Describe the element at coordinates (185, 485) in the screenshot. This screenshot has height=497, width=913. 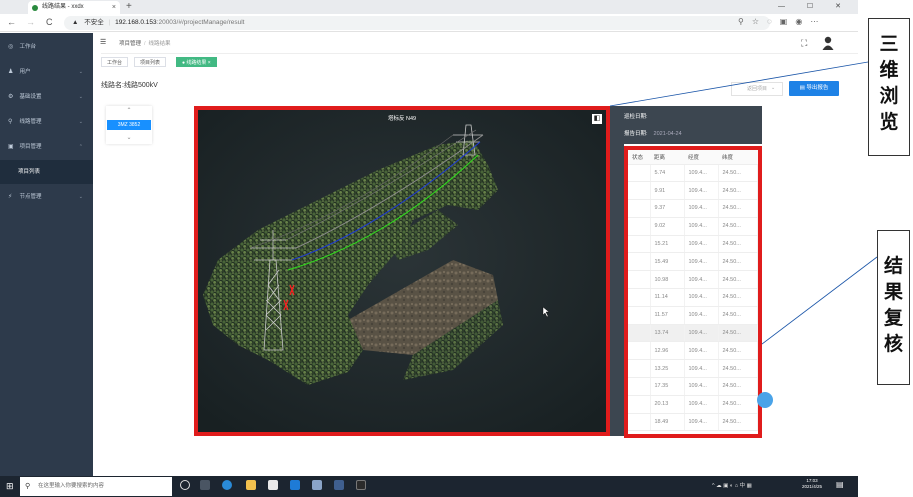
I see `task-view-icon` at that location.